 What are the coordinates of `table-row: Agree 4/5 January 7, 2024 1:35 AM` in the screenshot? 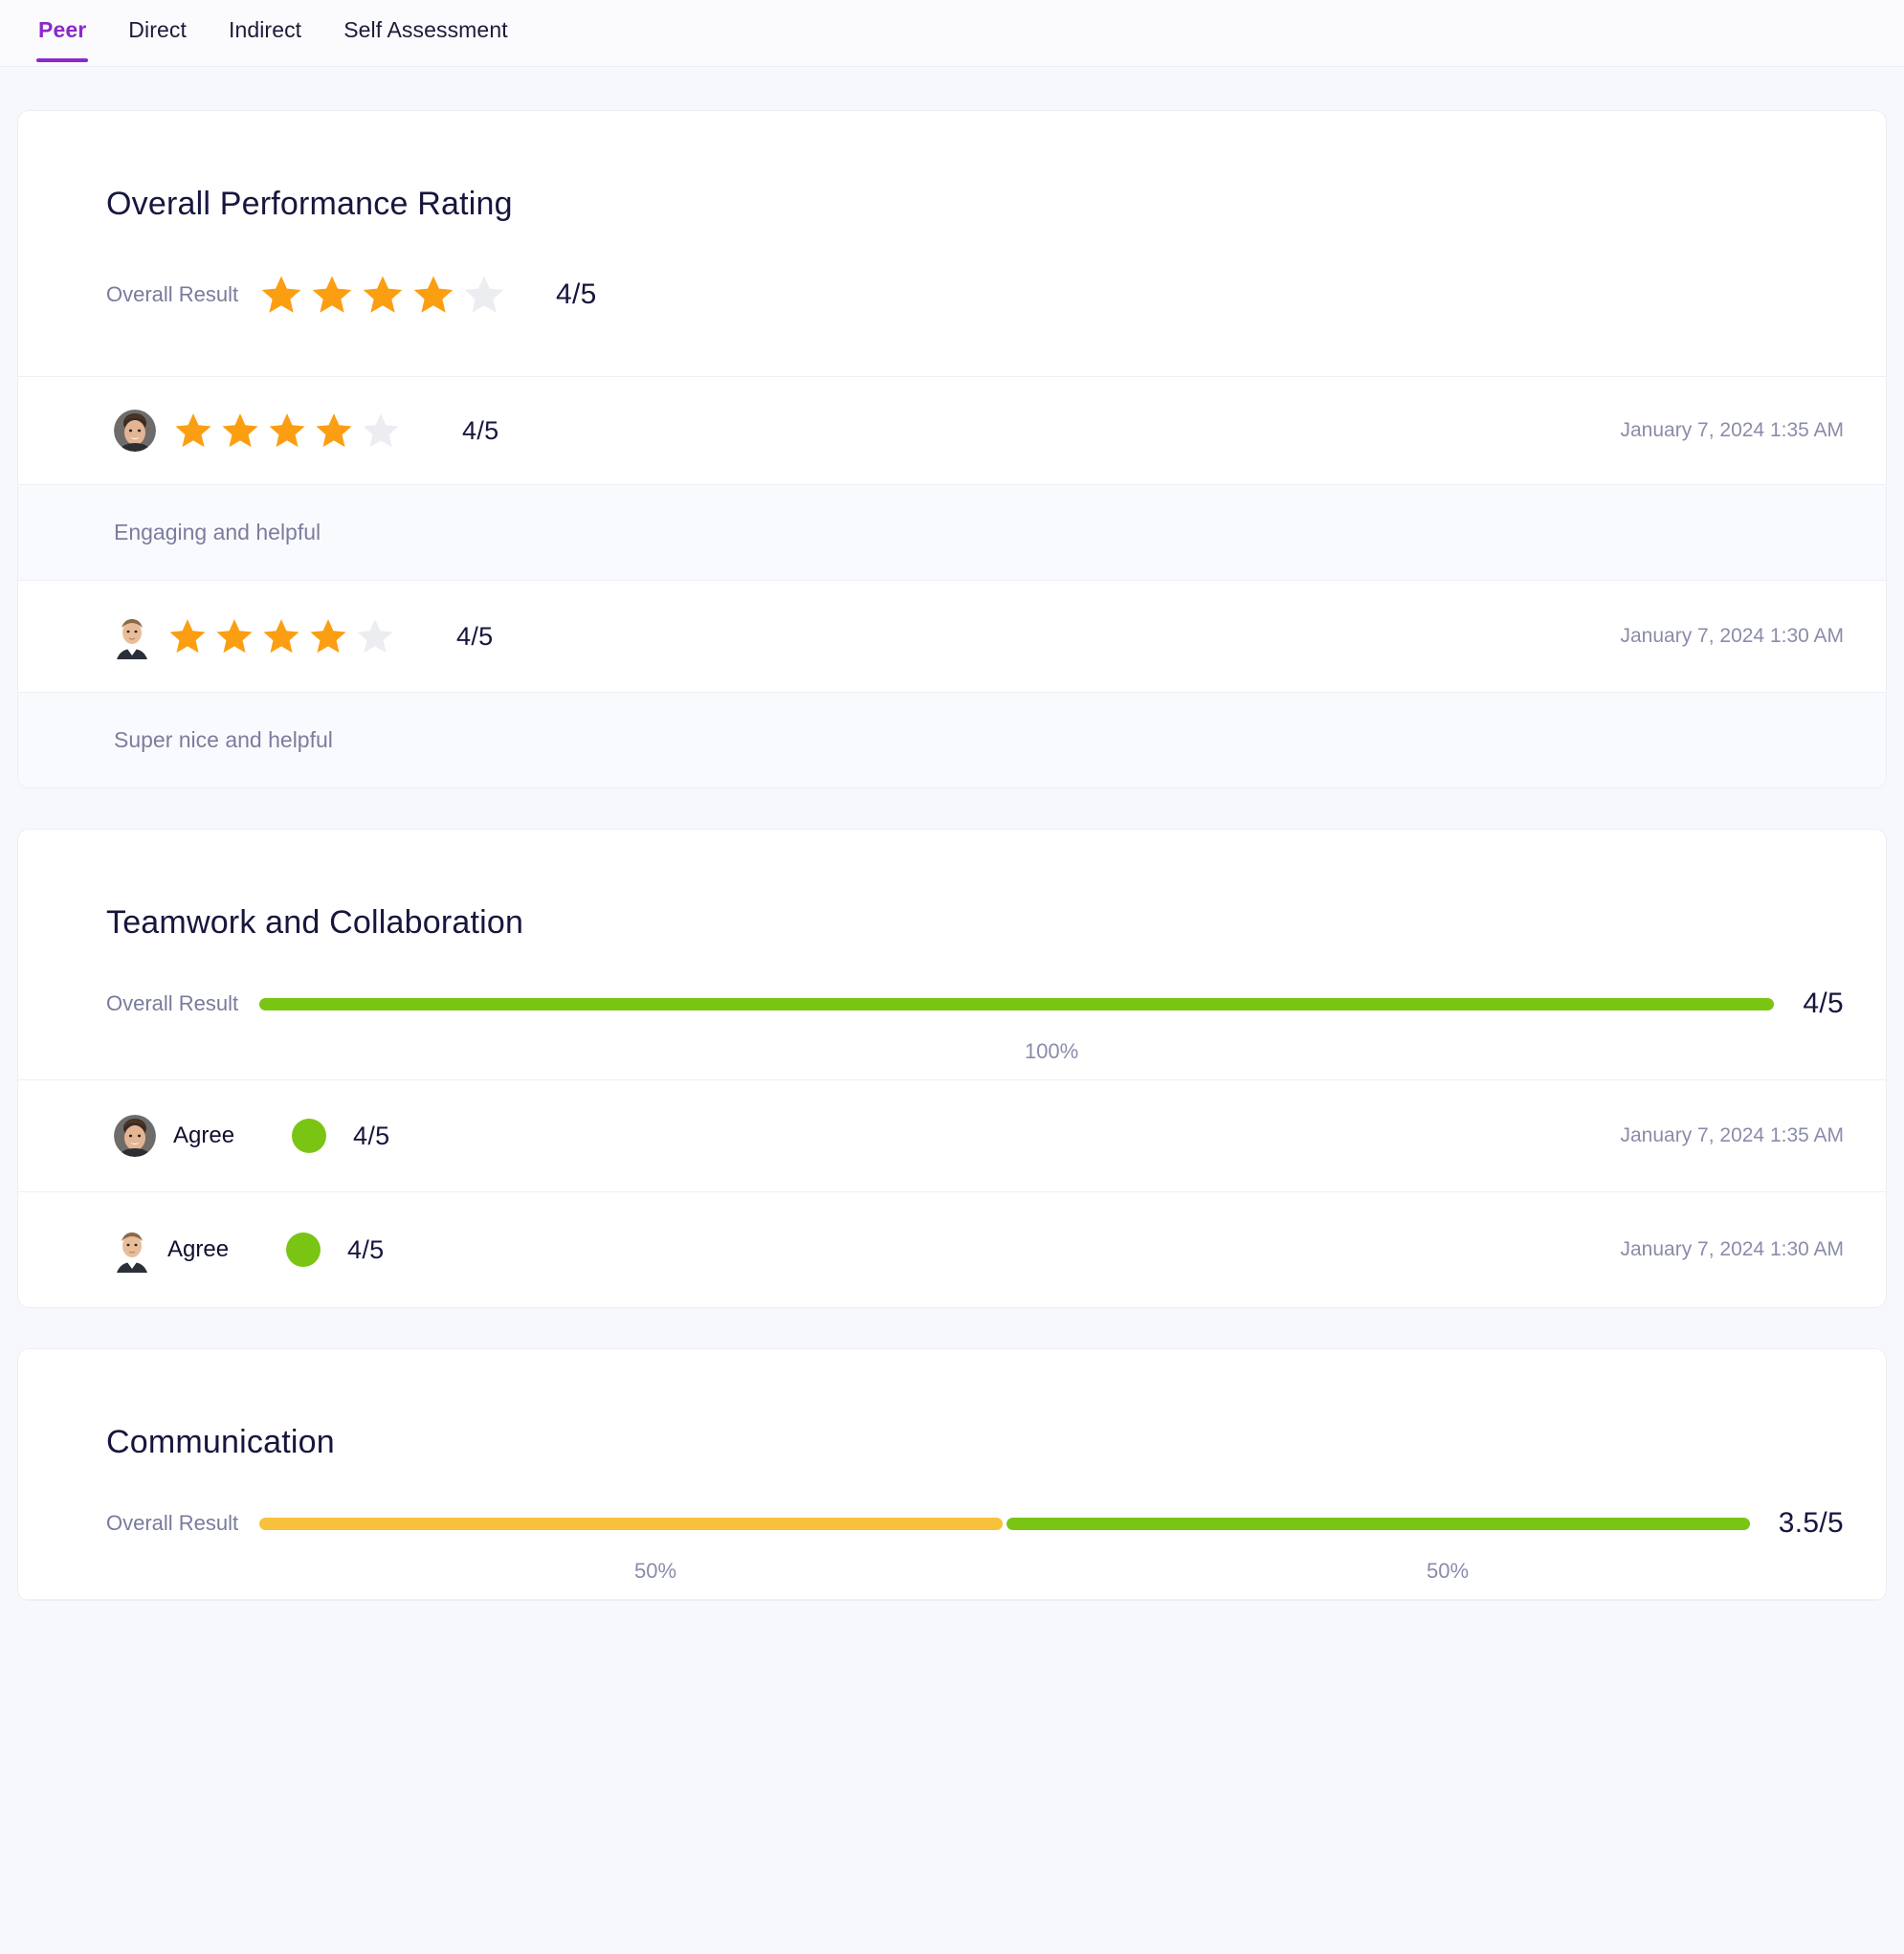 It's located at (952, 1136).